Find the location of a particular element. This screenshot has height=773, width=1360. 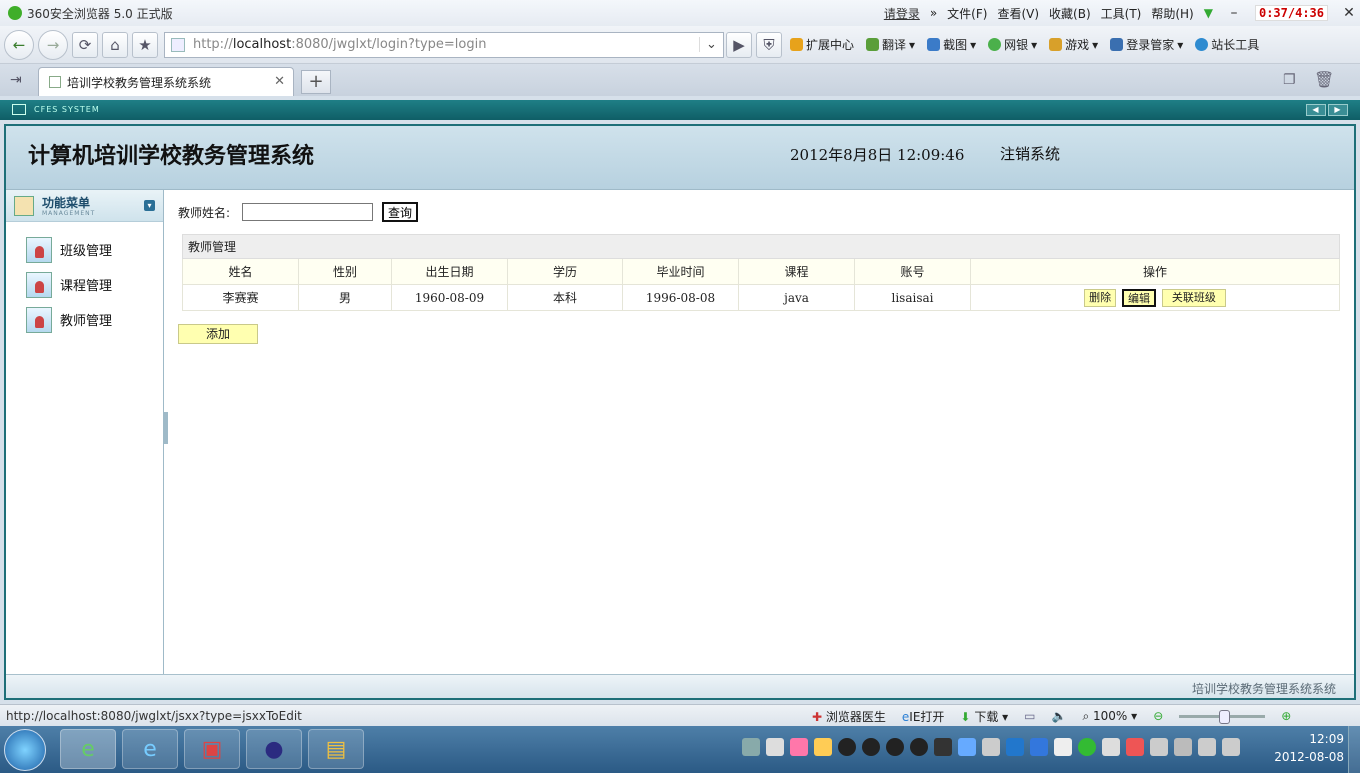

refresh-icon: ⟳ is located at coordinates (85, 44).